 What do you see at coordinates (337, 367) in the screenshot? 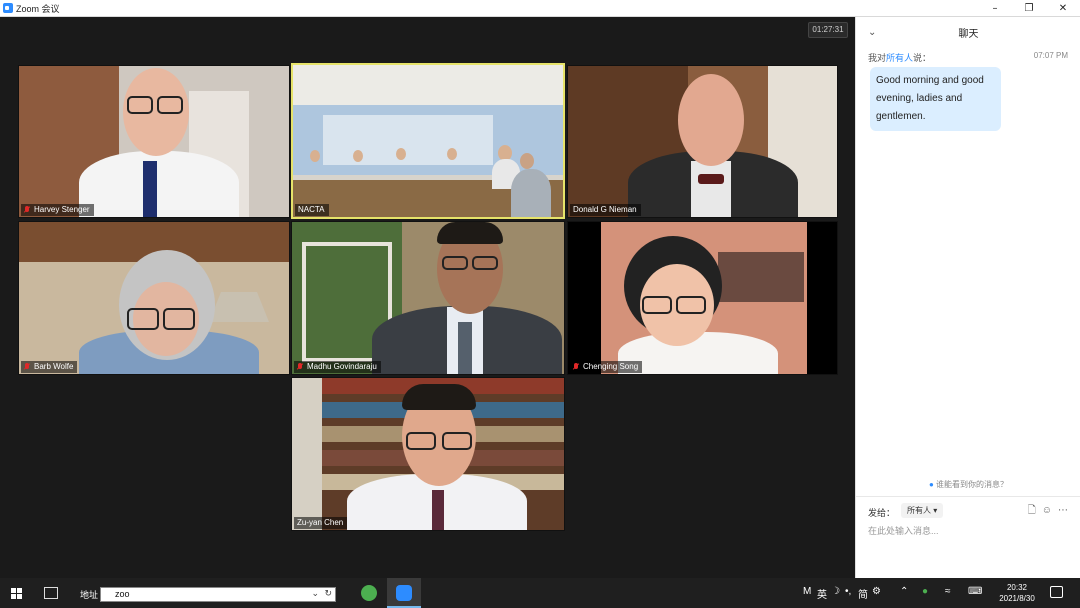
I see `participant-name-tag: Madhu Govindaraju` at bounding box center [337, 367].